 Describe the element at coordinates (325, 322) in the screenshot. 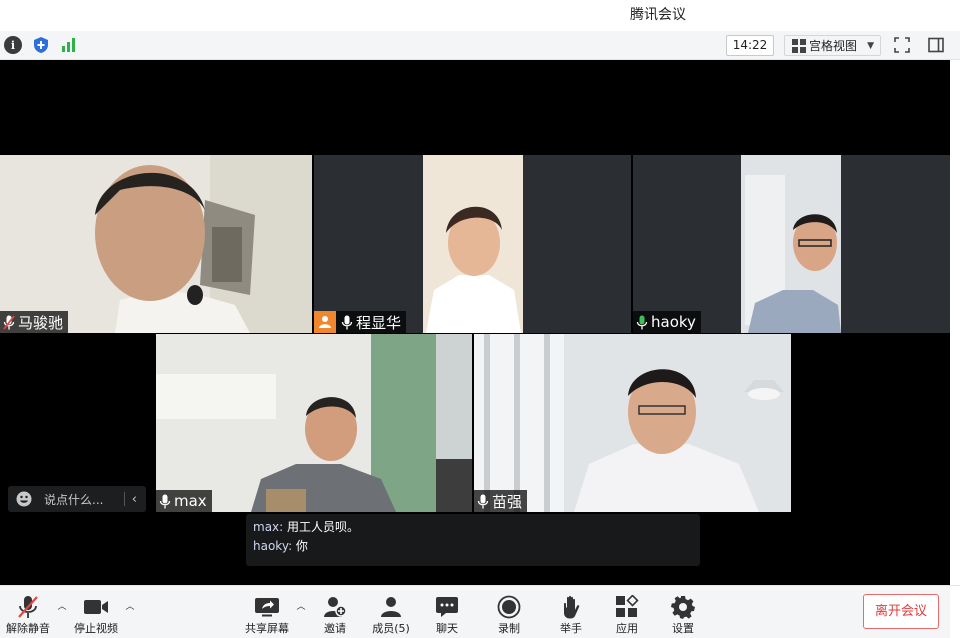

I see `host-icon` at that location.